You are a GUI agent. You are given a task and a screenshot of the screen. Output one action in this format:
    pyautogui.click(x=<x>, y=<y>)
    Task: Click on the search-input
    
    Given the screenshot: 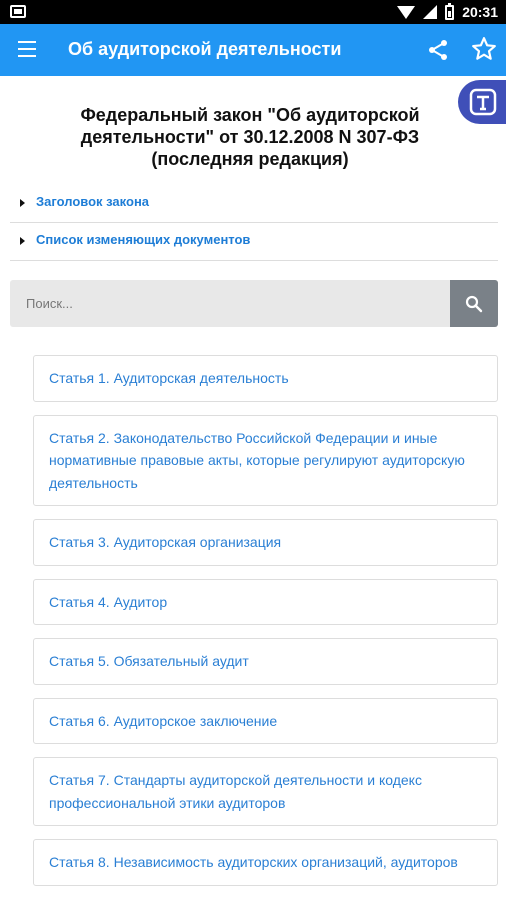 What is the action you would take?
    pyautogui.click(x=230, y=303)
    